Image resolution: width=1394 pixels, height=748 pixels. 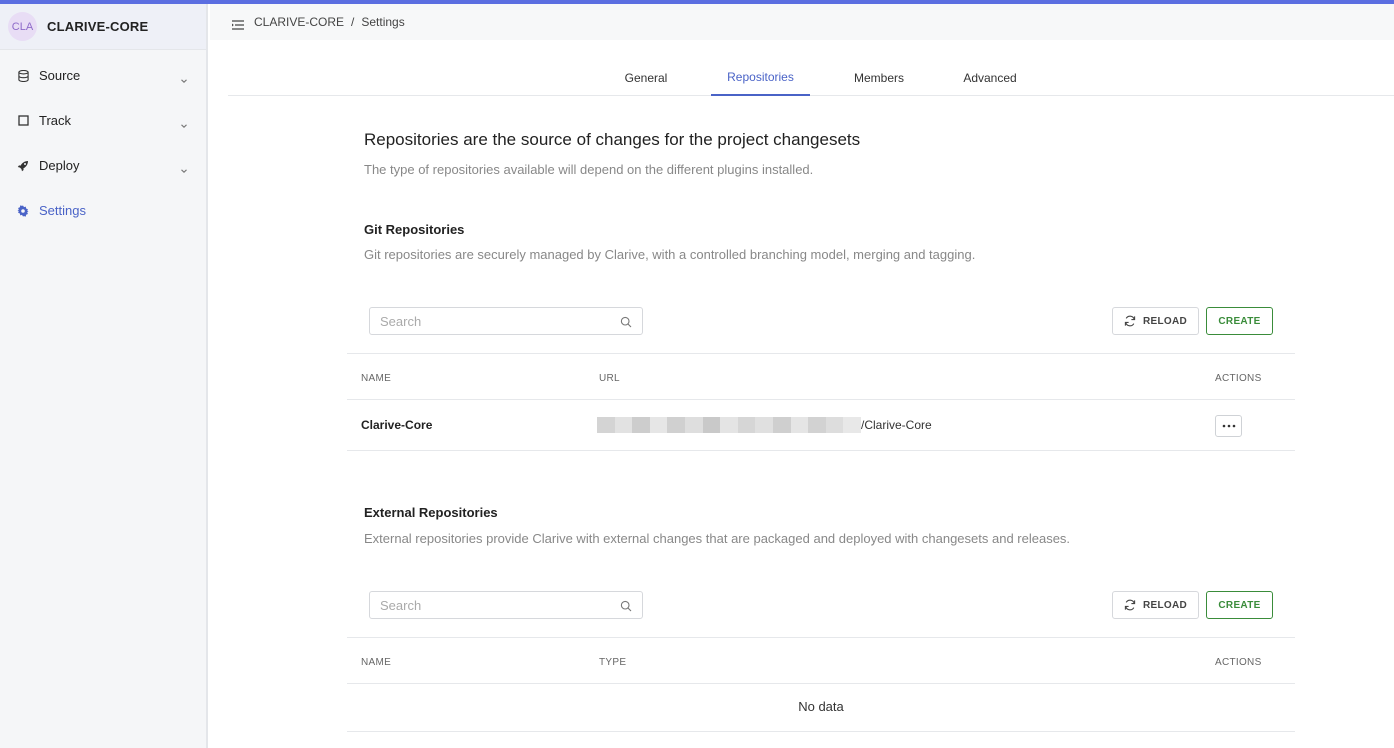 I want to click on repo-url-suffix: /Clarive-Core, so click(x=896, y=425).